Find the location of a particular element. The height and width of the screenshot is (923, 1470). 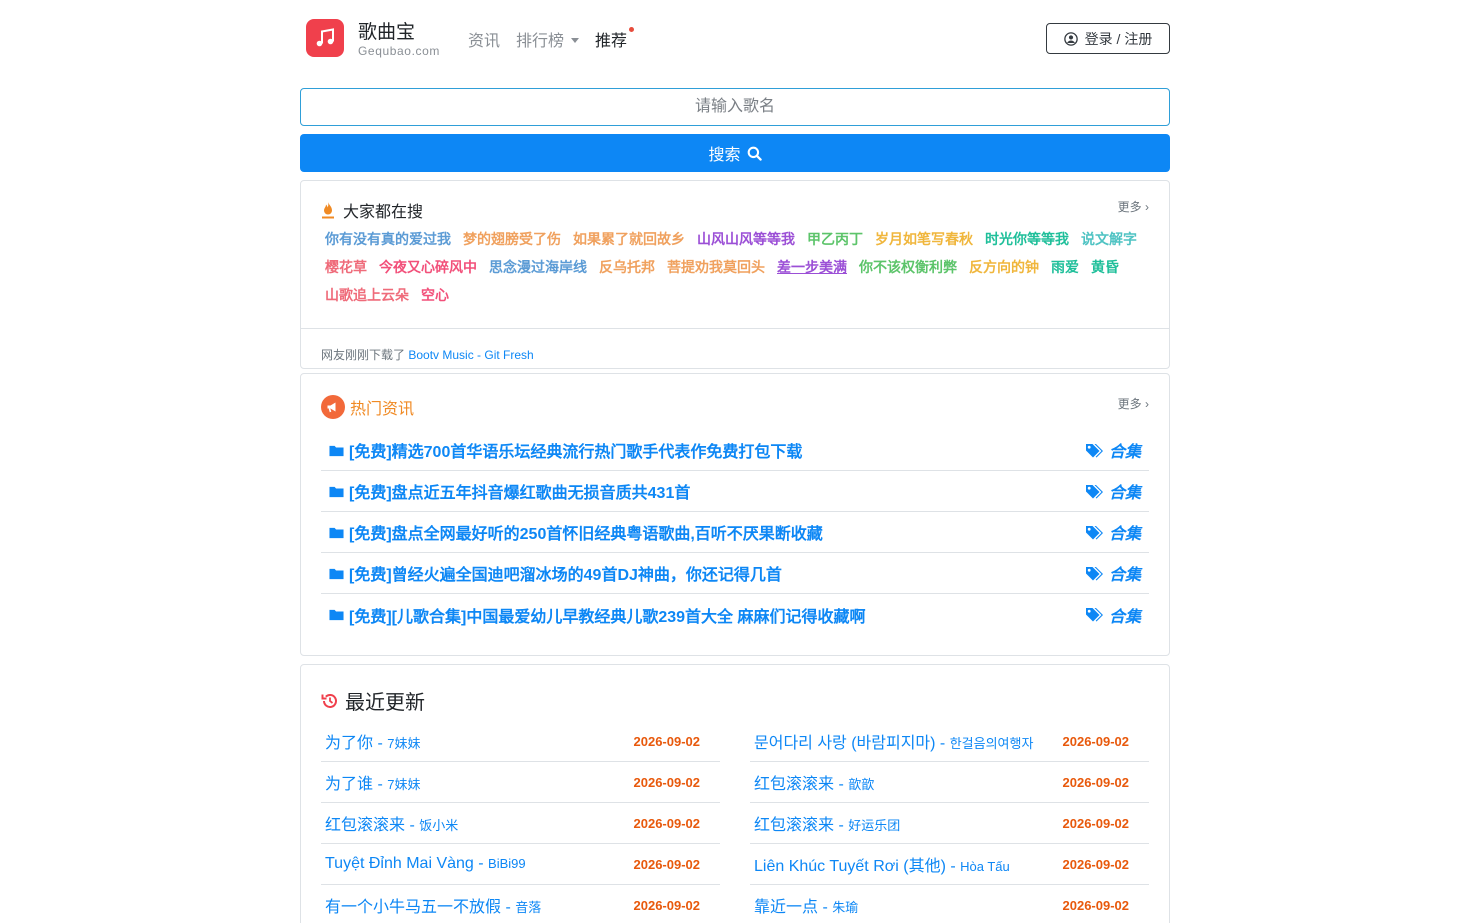

search-label: 搜索 is located at coordinates (724, 155).